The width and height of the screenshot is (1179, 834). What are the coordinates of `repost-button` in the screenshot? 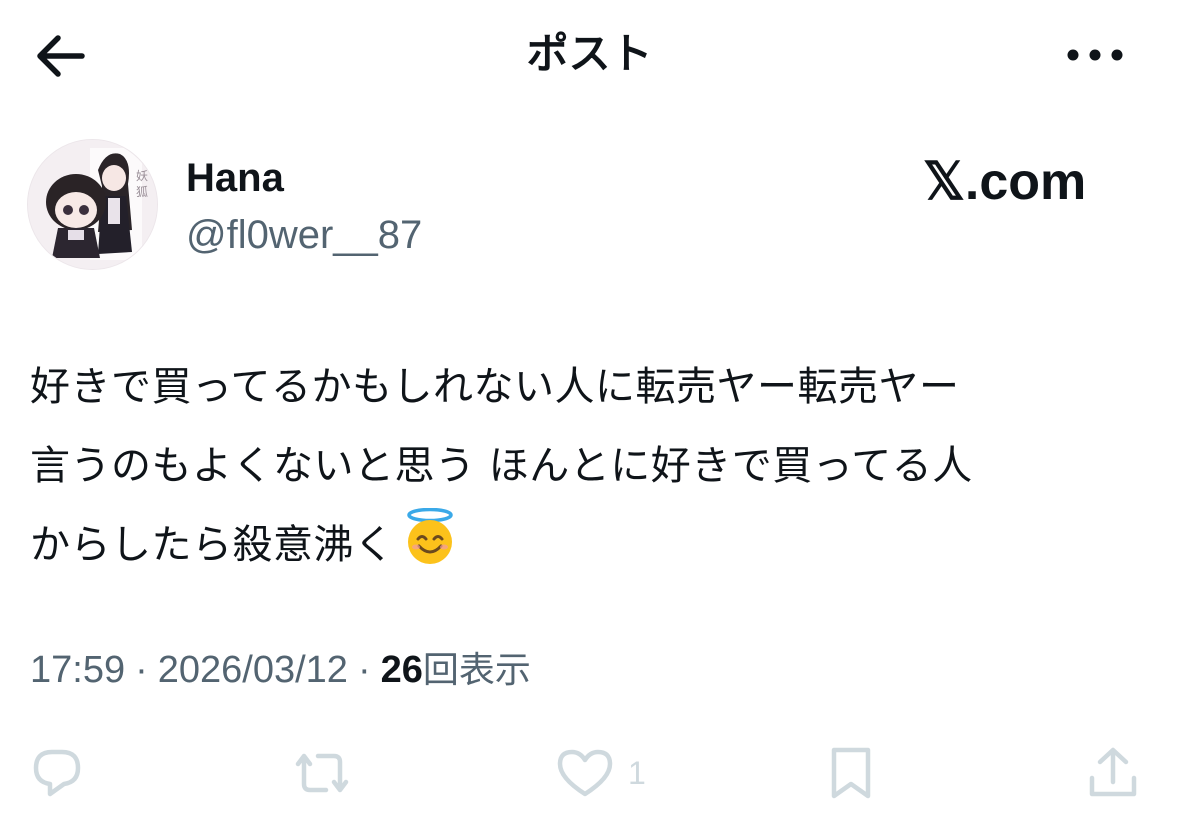 It's located at (322, 773).